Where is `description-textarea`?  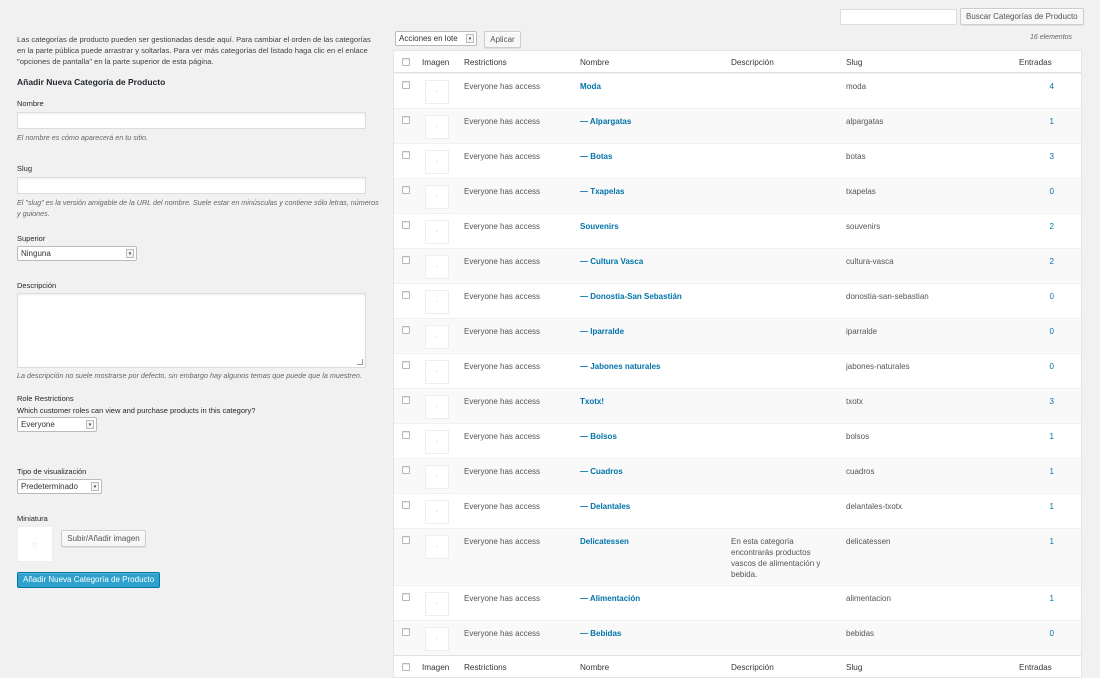
description-textarea is located at coordinates (191, 330).